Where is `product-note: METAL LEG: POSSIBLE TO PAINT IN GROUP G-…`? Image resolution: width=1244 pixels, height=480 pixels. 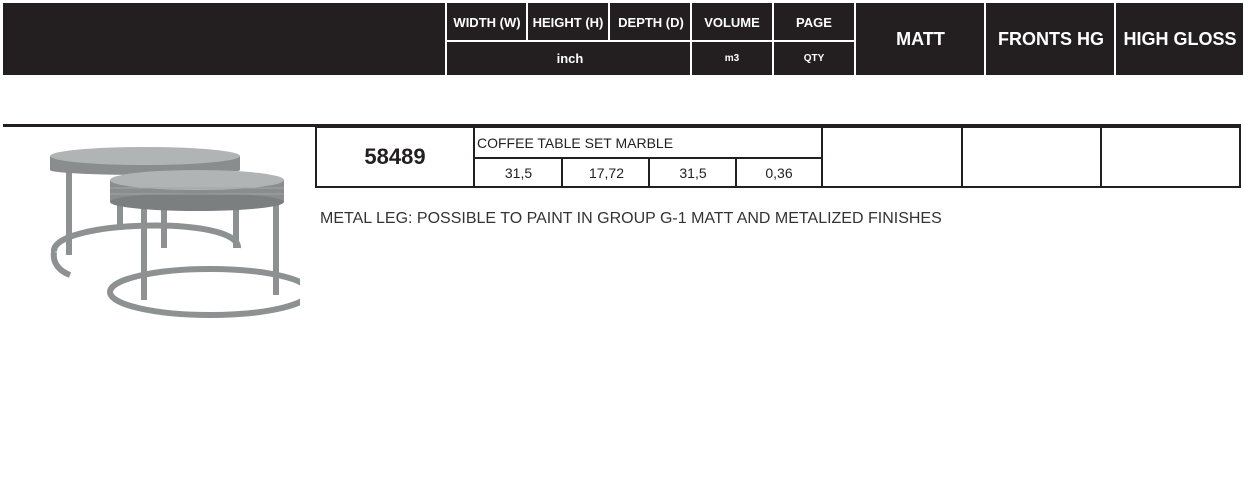 product-note: METAL LEG: POSSIBLE TO PAINT IN GROUP G-… is located at coordinates (631, 218).